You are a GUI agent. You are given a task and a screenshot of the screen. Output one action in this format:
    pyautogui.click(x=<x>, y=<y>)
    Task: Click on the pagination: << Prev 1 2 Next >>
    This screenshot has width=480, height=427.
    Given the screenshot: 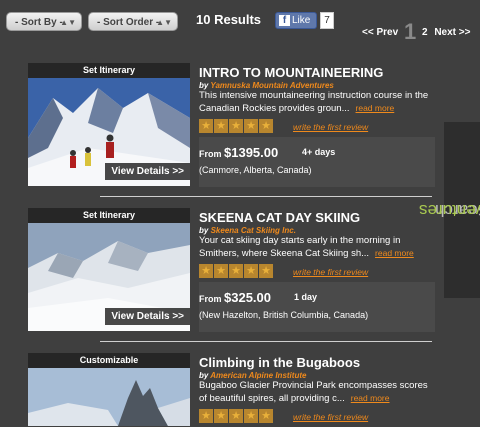 What is the action you would take?
    pyautogui.click(x=416, y=29)
    